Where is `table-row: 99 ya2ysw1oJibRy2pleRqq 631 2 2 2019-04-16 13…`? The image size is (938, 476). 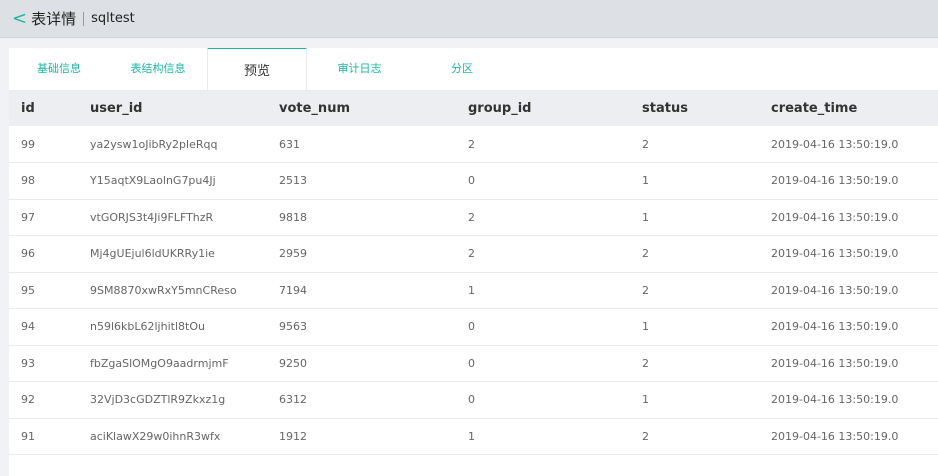 table-row: 99 ya2ysw1oJibRy2pleRqq 631 2 2 2019-04-16 13… is located at coordinates (473, 144).